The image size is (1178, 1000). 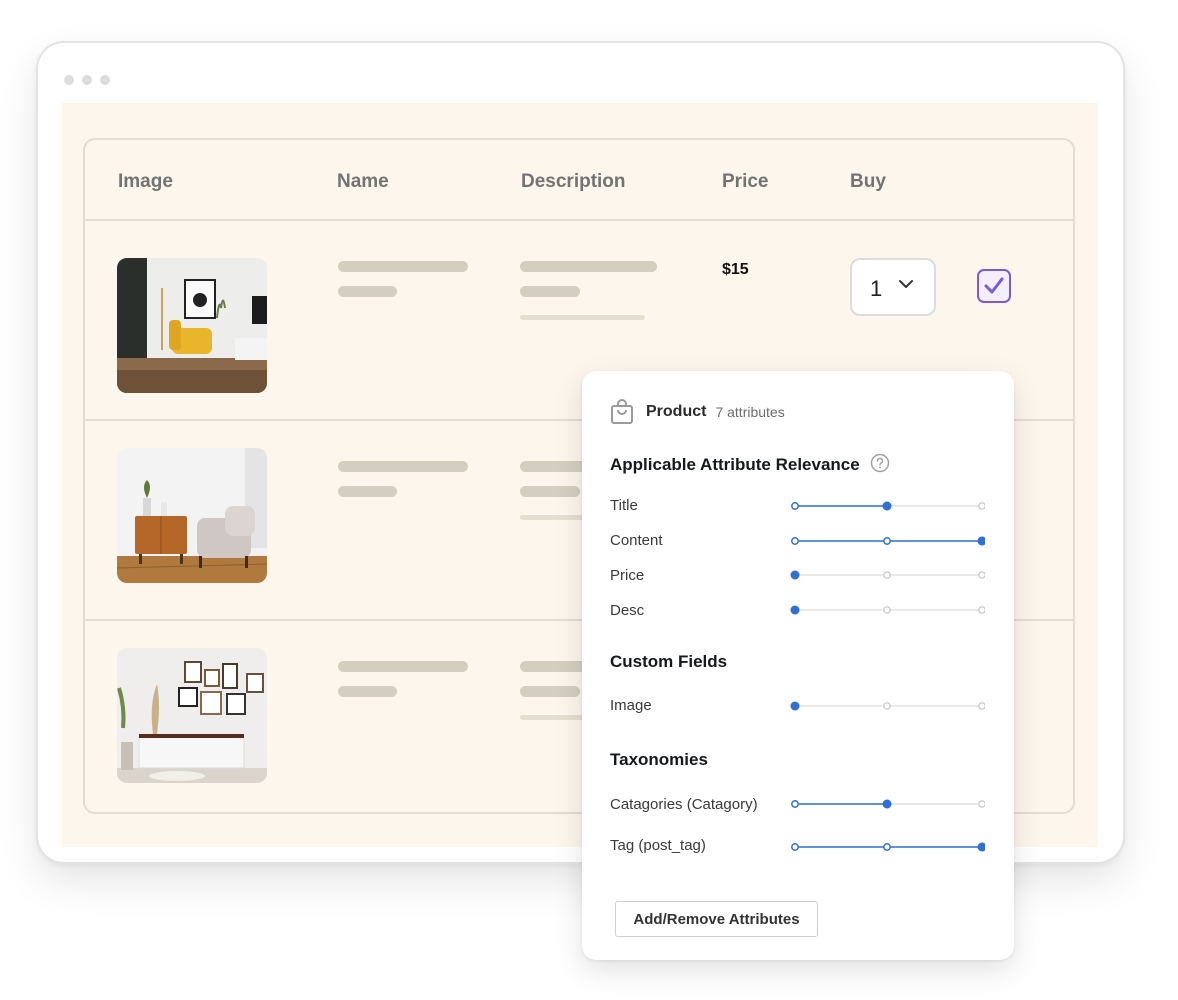 What do you see at coordinates (636, 540) in the screenshot?
I see `attribute-label-content: Content` at bounding box center [636, 540].